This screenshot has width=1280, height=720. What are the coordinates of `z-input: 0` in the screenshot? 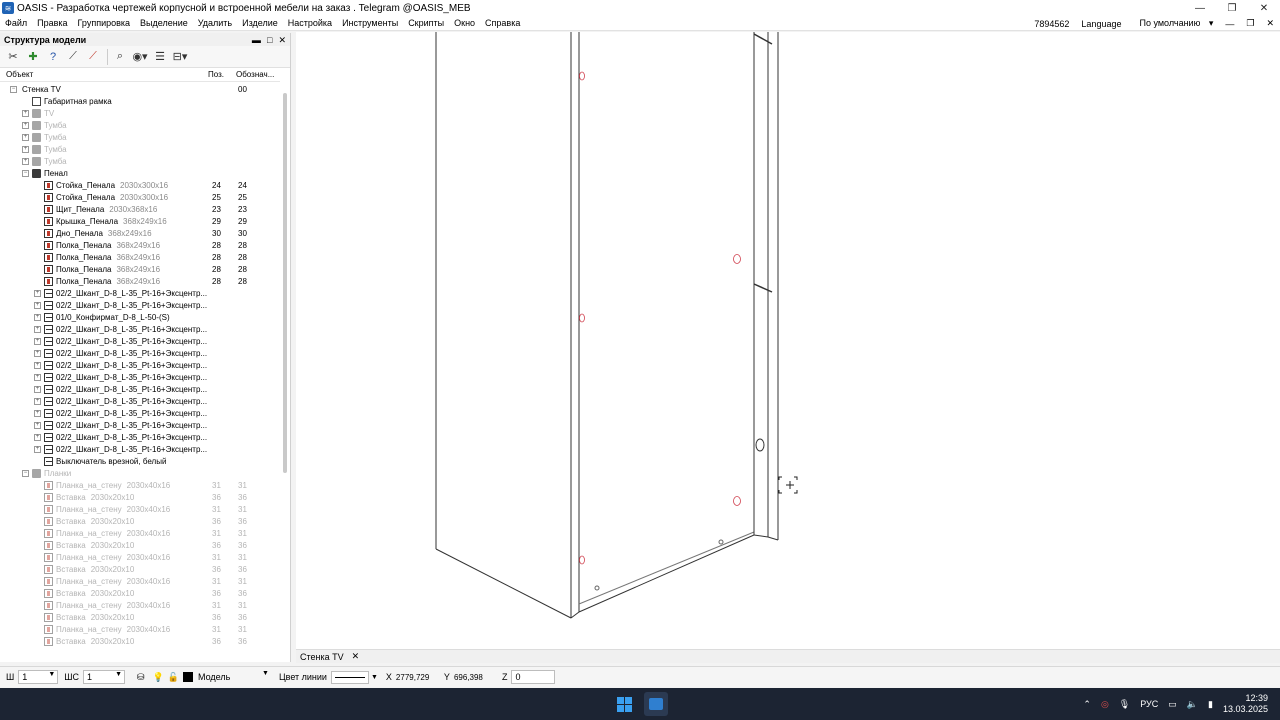 It's located at (533, 677).